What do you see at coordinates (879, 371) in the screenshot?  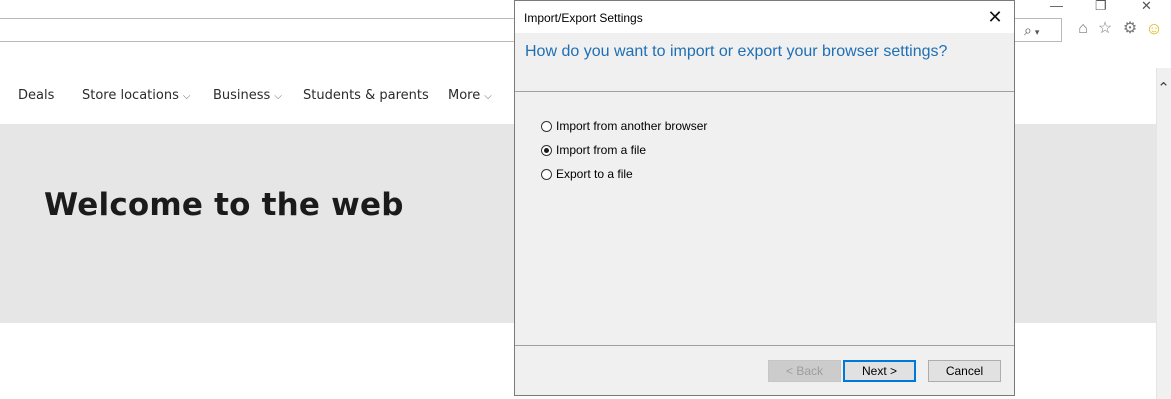 I see `next-button: Next >` at bounding box center [879, 371].